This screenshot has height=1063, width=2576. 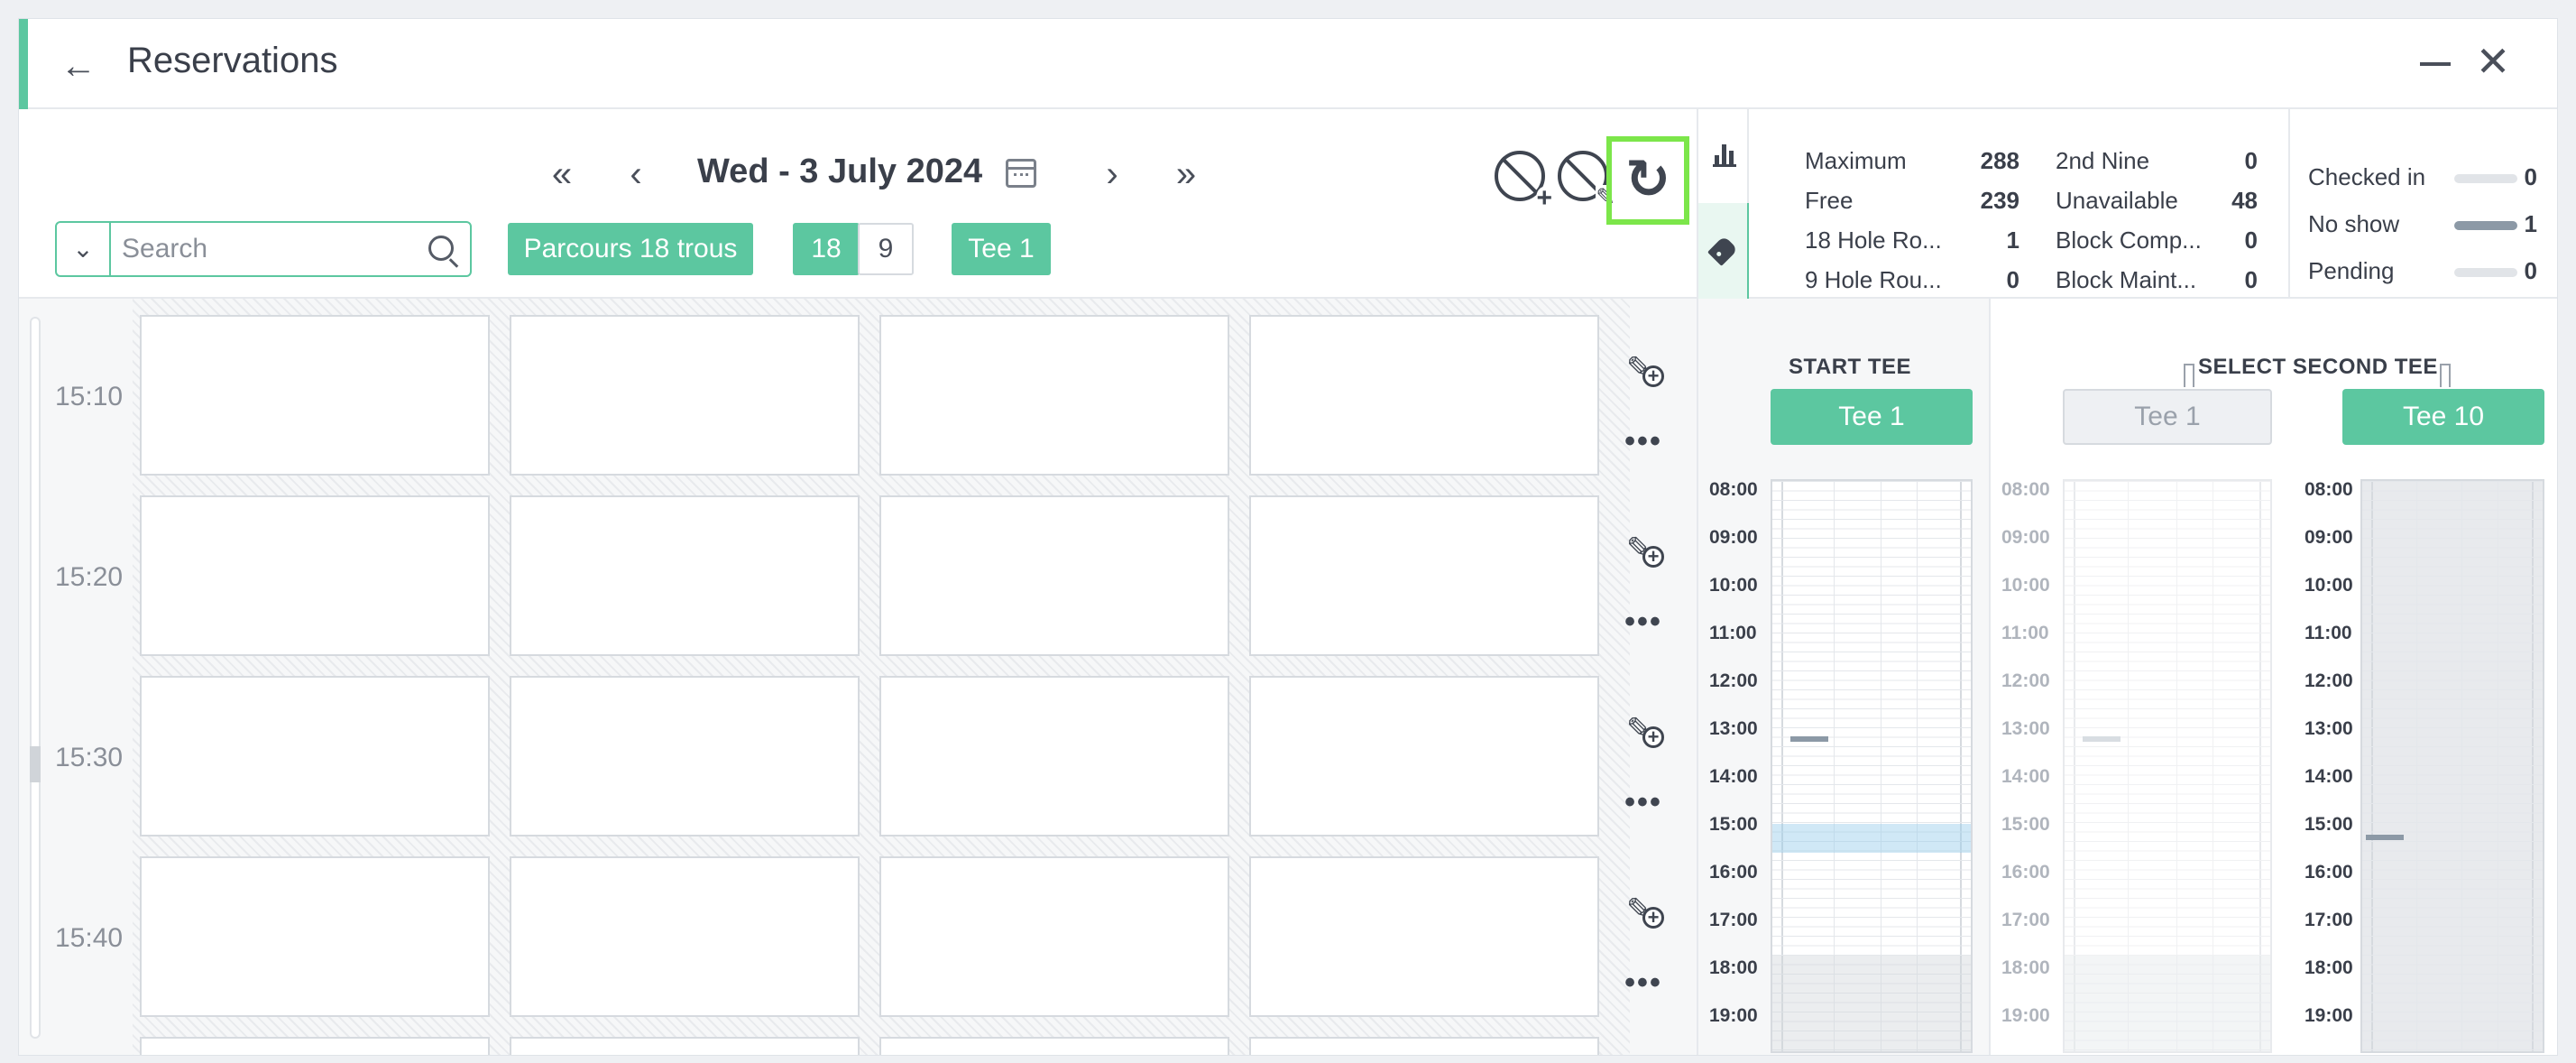 What do you see at coordinates (2026, 681) in the screenshot?
I see `hour-label: 12:00` at bounding box center [2026, 681].